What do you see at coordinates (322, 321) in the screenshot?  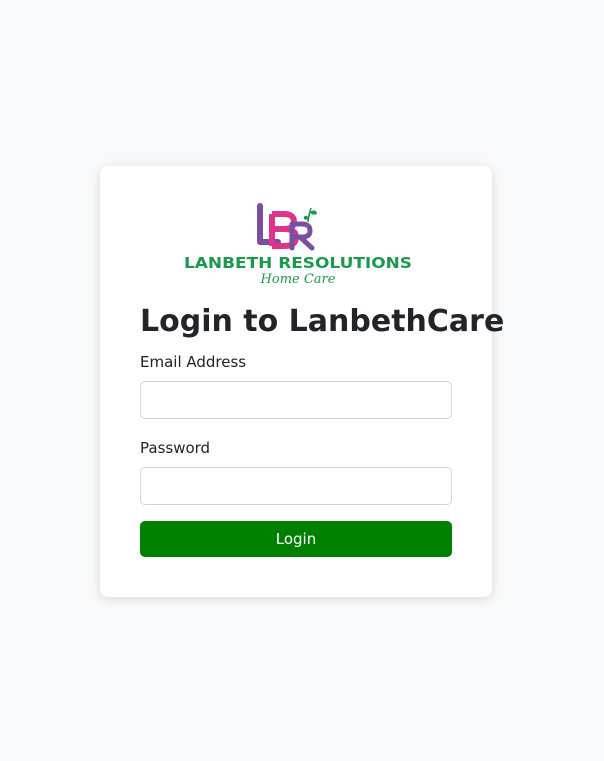 I see `page-title: Login to LanbethCare` at bounding box center [322, 321].